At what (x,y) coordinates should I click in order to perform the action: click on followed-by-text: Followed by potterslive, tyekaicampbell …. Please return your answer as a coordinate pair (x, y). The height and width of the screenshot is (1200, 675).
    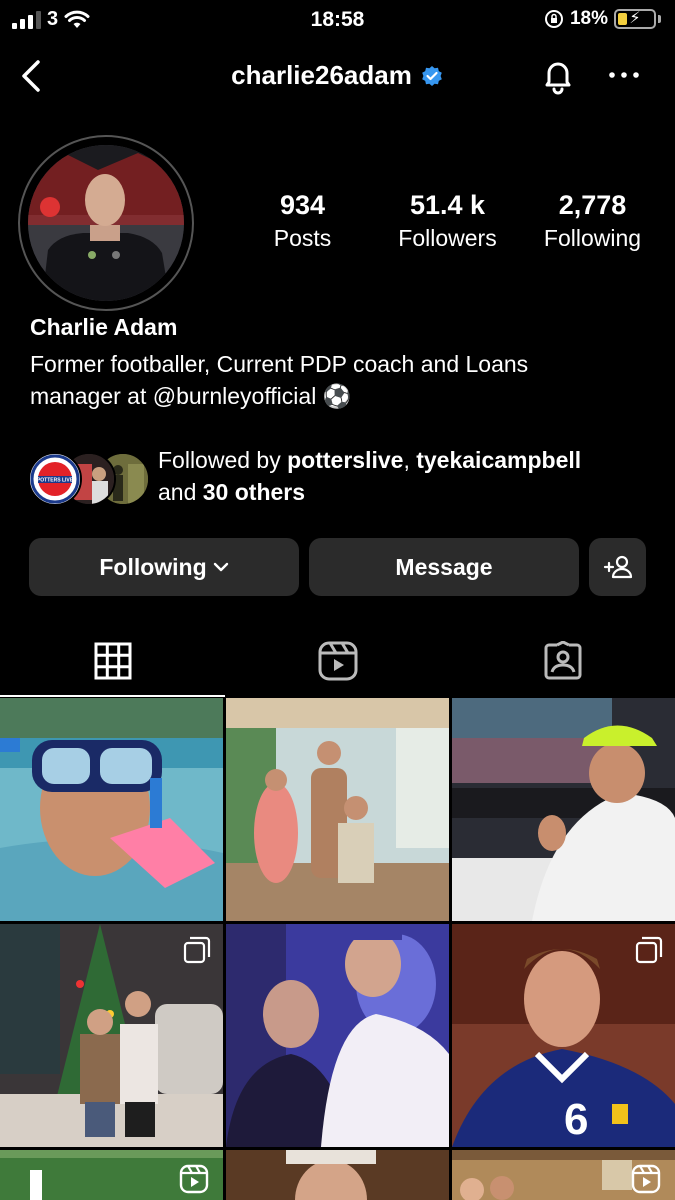
    Looking at the image, I should click on (369, 476).